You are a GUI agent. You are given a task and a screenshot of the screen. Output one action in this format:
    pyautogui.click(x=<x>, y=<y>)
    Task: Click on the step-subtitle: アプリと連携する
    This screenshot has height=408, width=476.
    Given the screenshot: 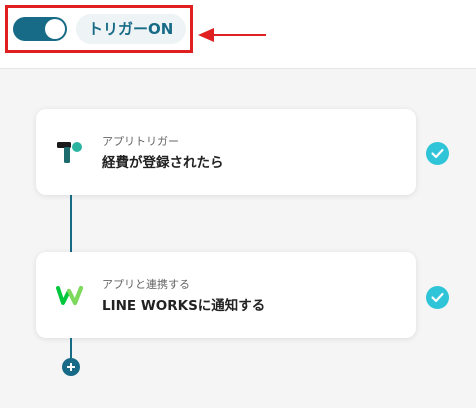 What is the action you would take?
    pyautogui.click(x=146, y=284)
    